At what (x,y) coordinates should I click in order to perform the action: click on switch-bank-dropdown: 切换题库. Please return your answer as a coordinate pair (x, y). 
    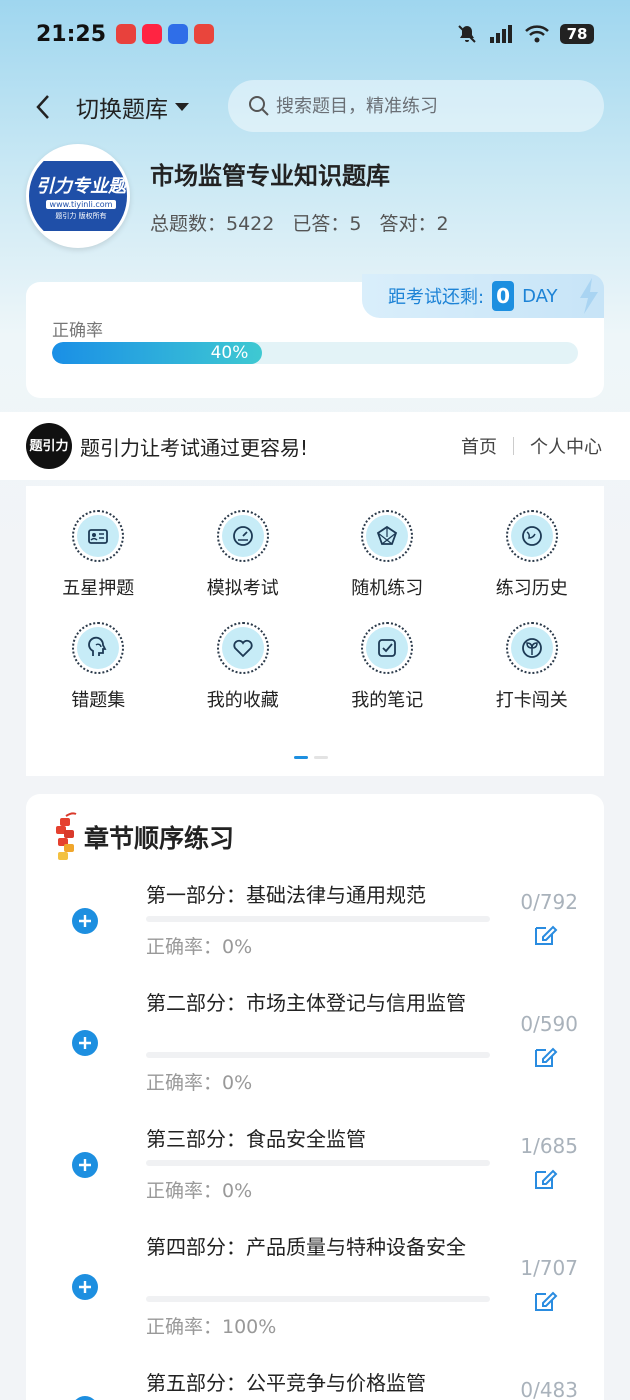
    Looking at the image, I should click on (133, 107).